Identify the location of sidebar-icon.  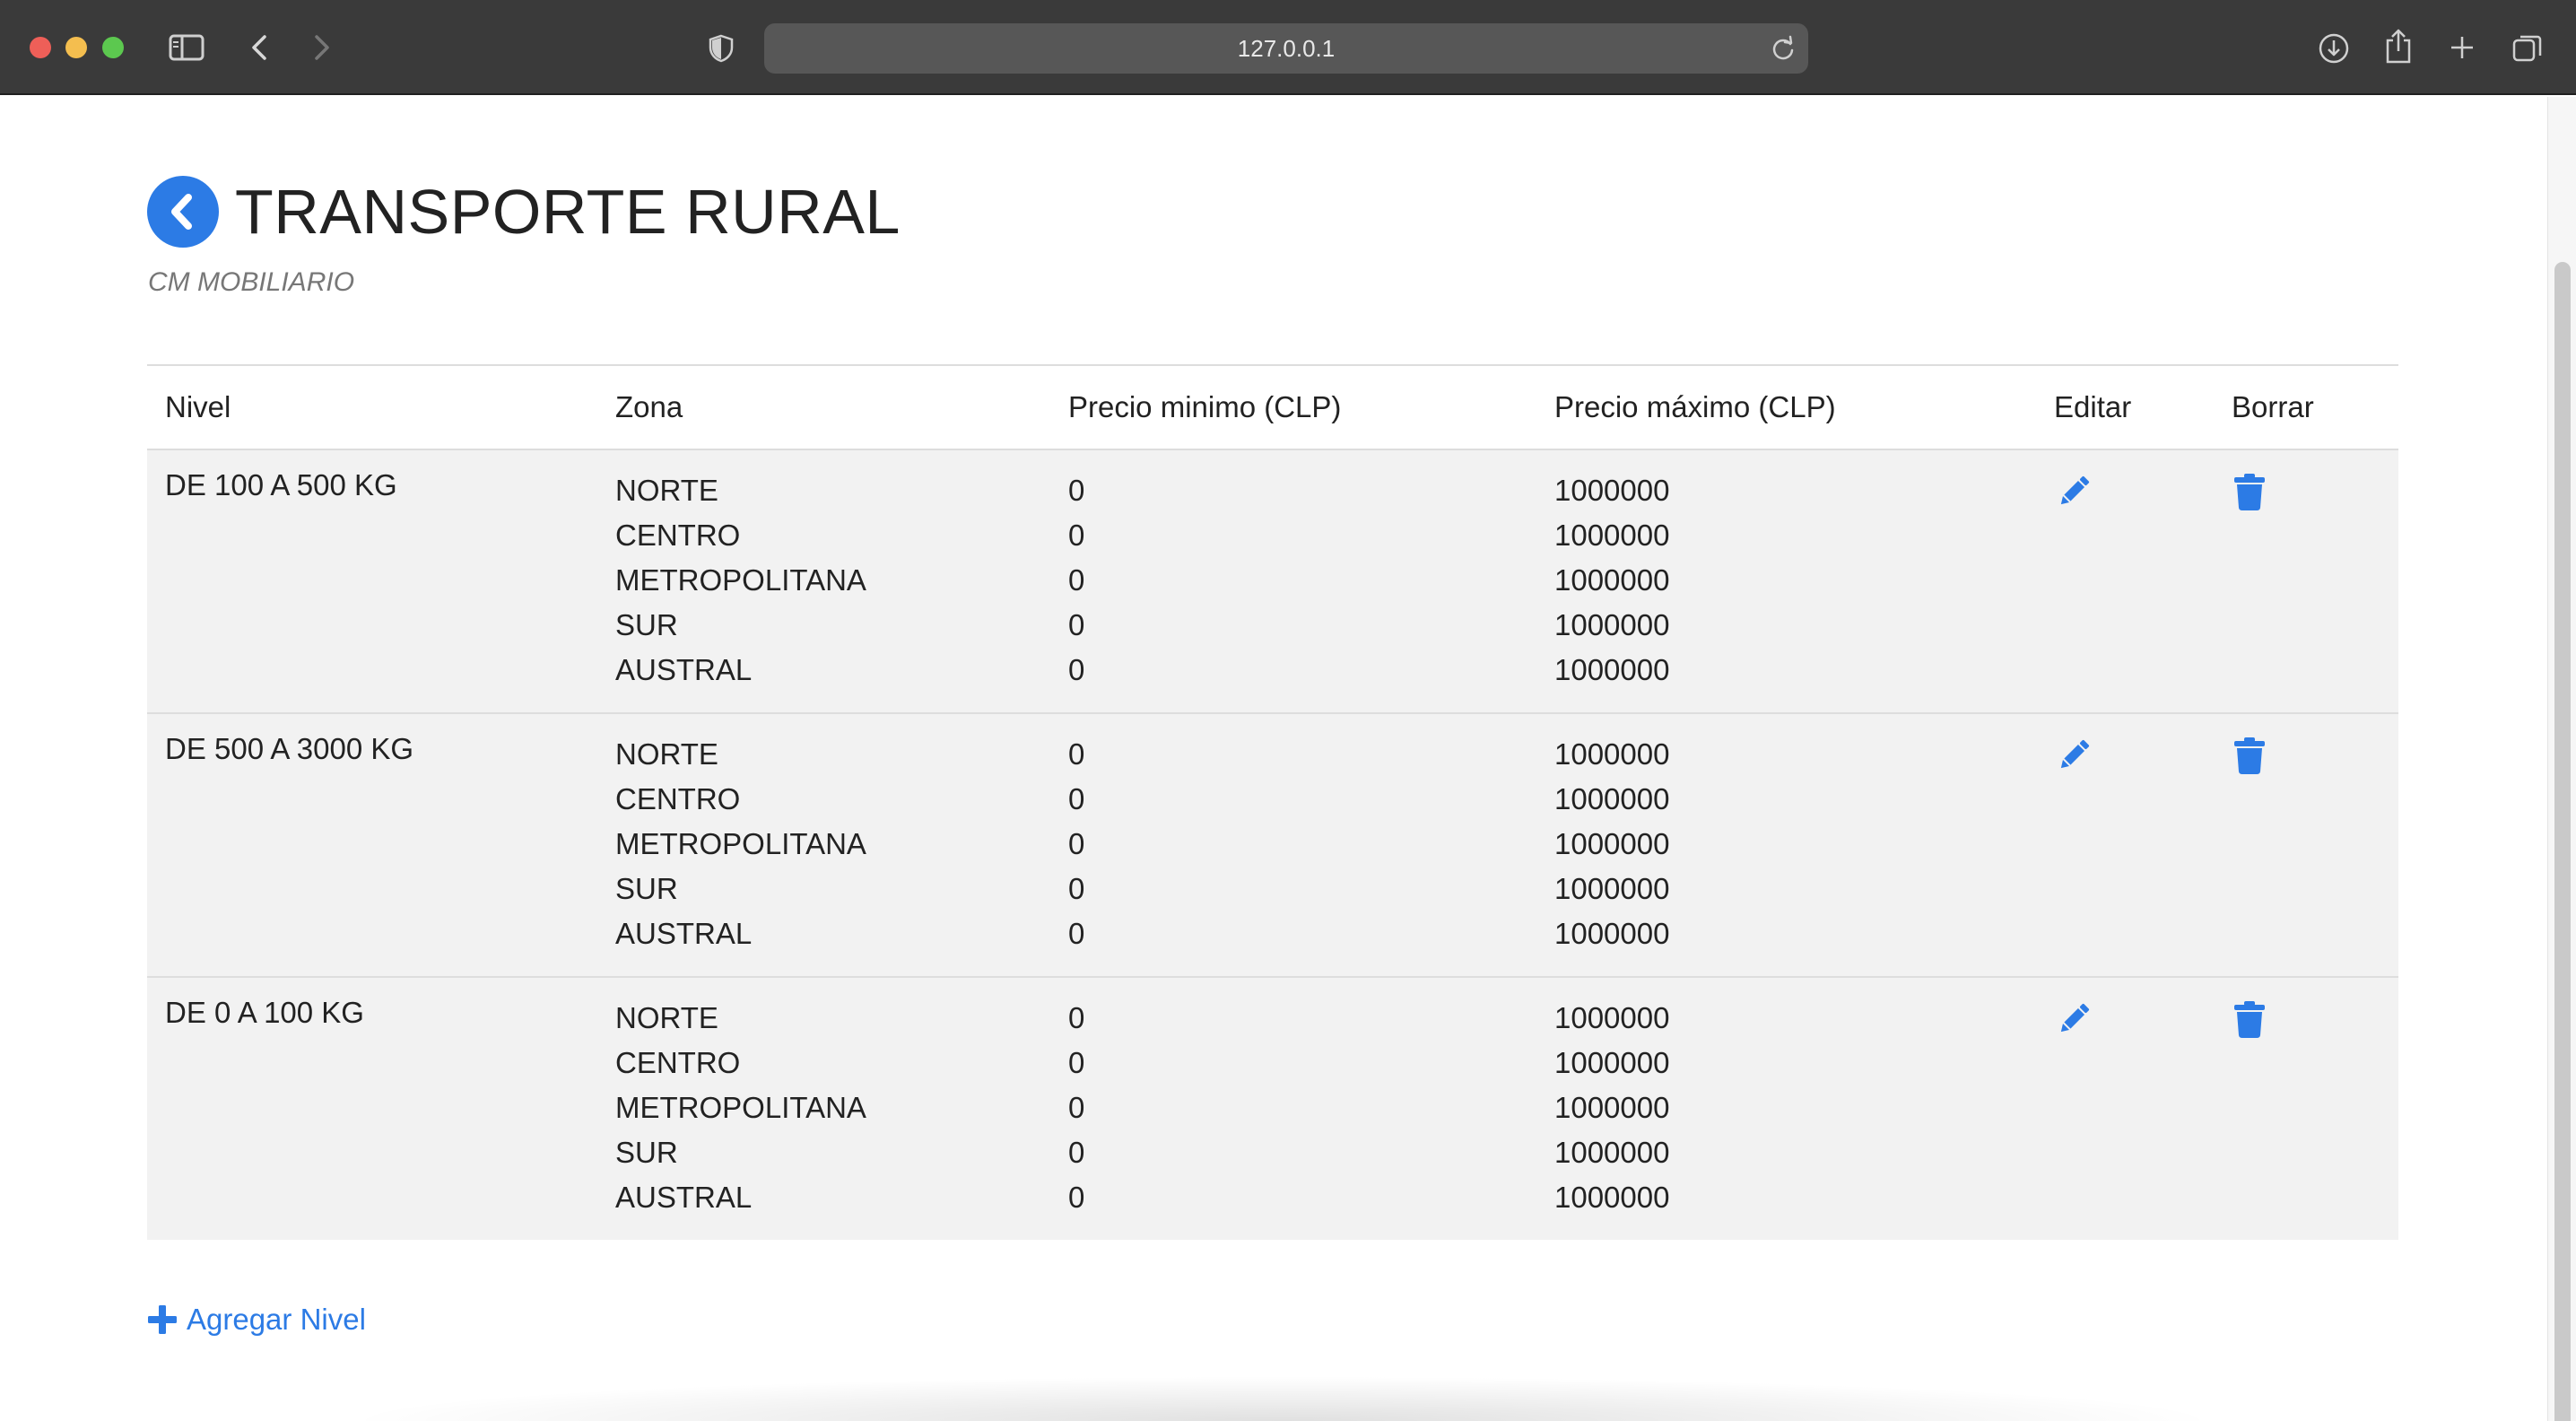
(186, 47).